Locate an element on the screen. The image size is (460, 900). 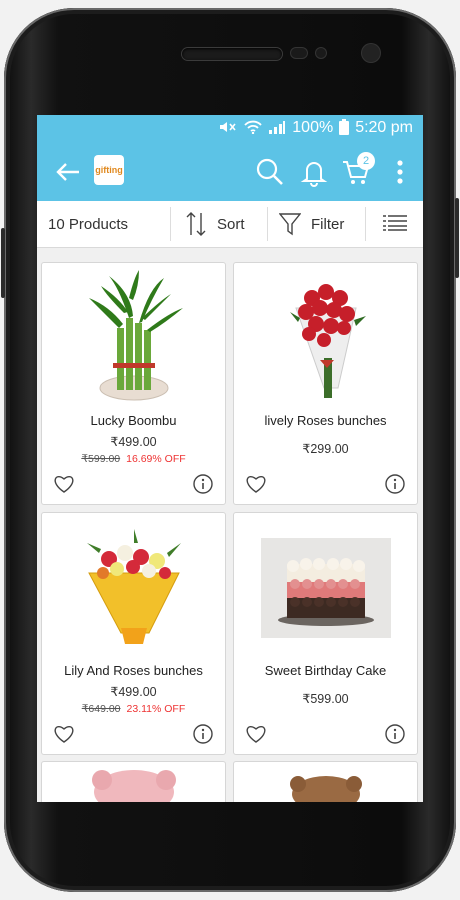
original-price: ₹649.00 is located at coordinates (101, 709).